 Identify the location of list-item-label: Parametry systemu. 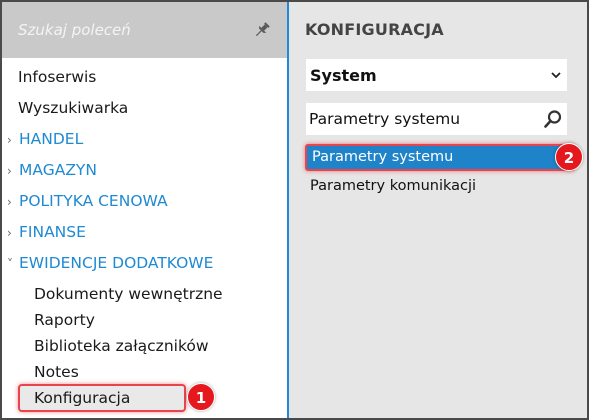
(383, 157).